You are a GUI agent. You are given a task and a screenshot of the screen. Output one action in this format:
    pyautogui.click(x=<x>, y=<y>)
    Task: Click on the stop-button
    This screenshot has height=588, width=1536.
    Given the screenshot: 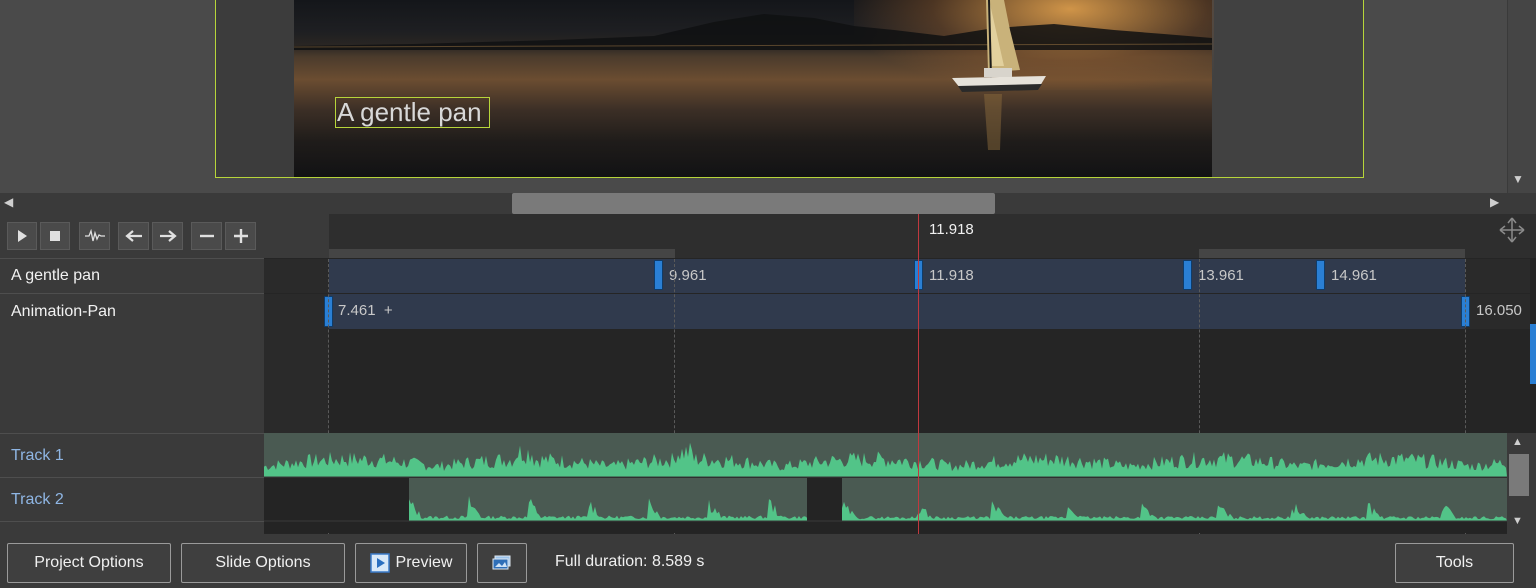 What is the action you would take?
    pyautogui.click(x=55, y=236)
    